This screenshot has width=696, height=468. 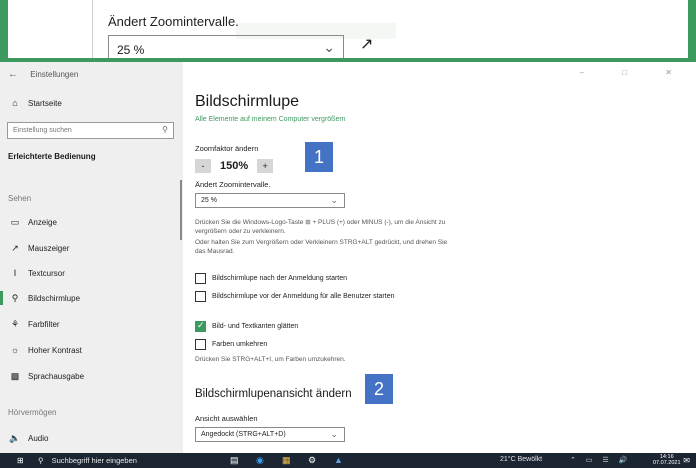 I want to click on back-arrow-icon: ←, so click(x=13, y=74).